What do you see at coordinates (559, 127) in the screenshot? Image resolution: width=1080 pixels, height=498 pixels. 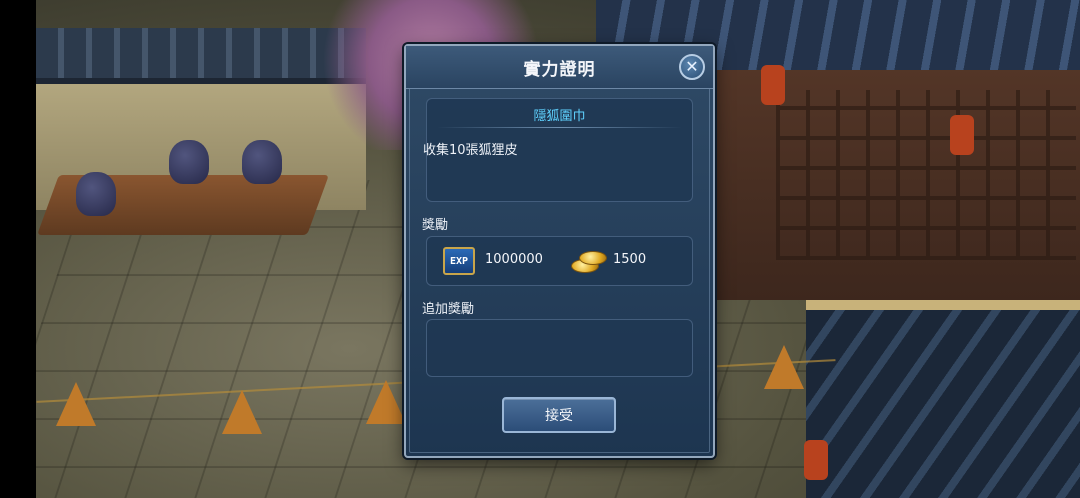 I see `divider` at bounding box center [559, 127].